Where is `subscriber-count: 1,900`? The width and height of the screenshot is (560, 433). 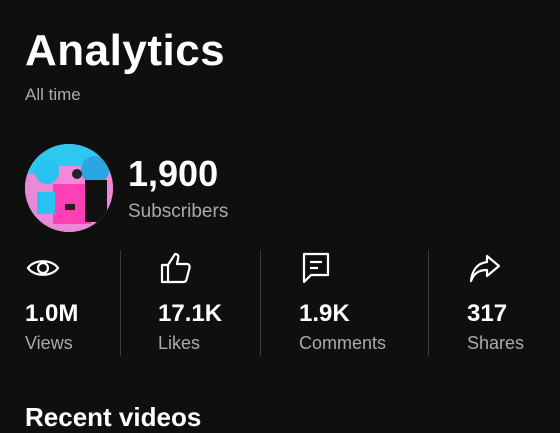 subscriber-count: 1,900 is located at coordinates (173, 173).